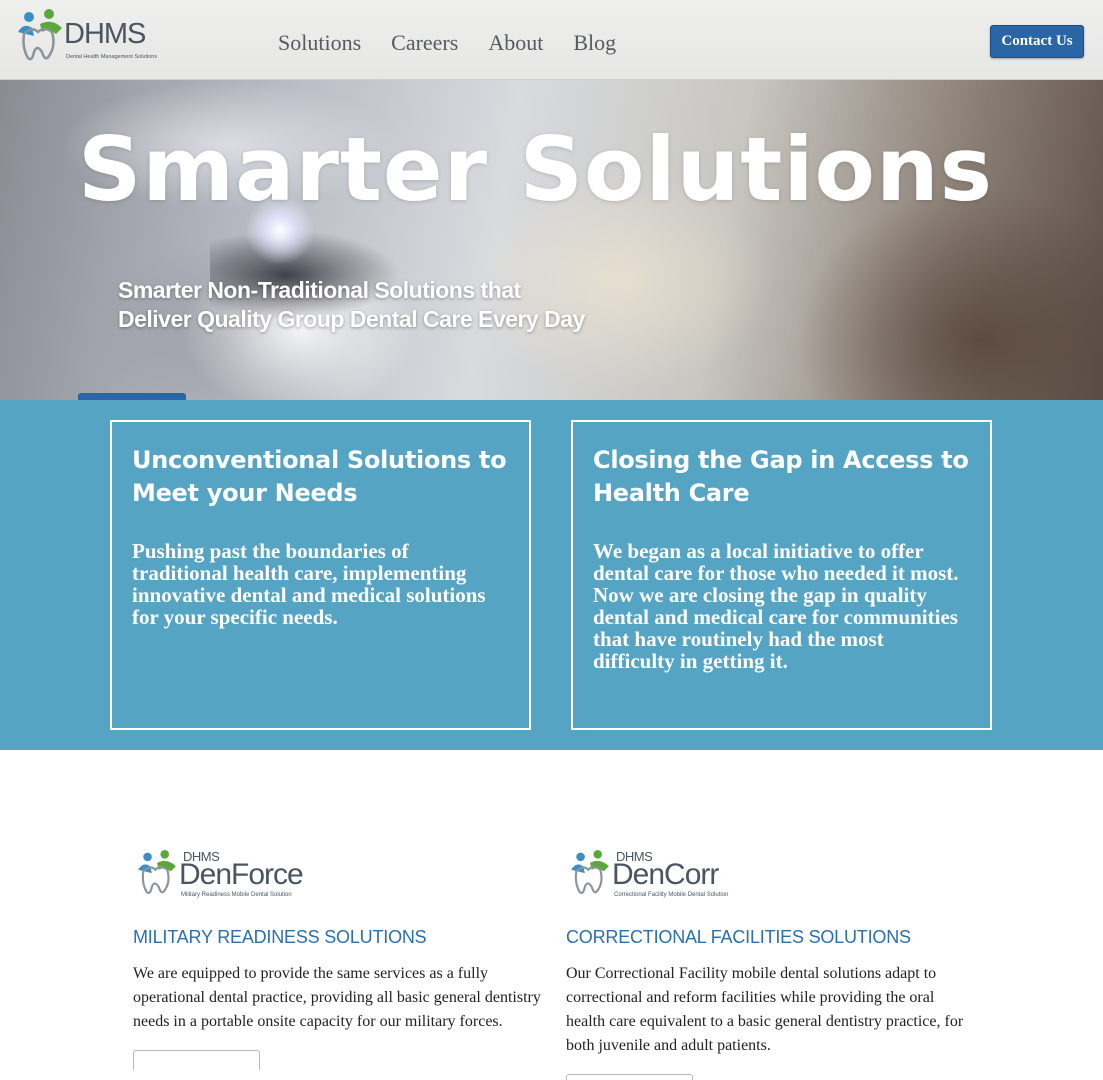 The height and width of the screenshot is (1080, 1103). I want to click on contact-us-button: Contact Us, so click(1037, 41).